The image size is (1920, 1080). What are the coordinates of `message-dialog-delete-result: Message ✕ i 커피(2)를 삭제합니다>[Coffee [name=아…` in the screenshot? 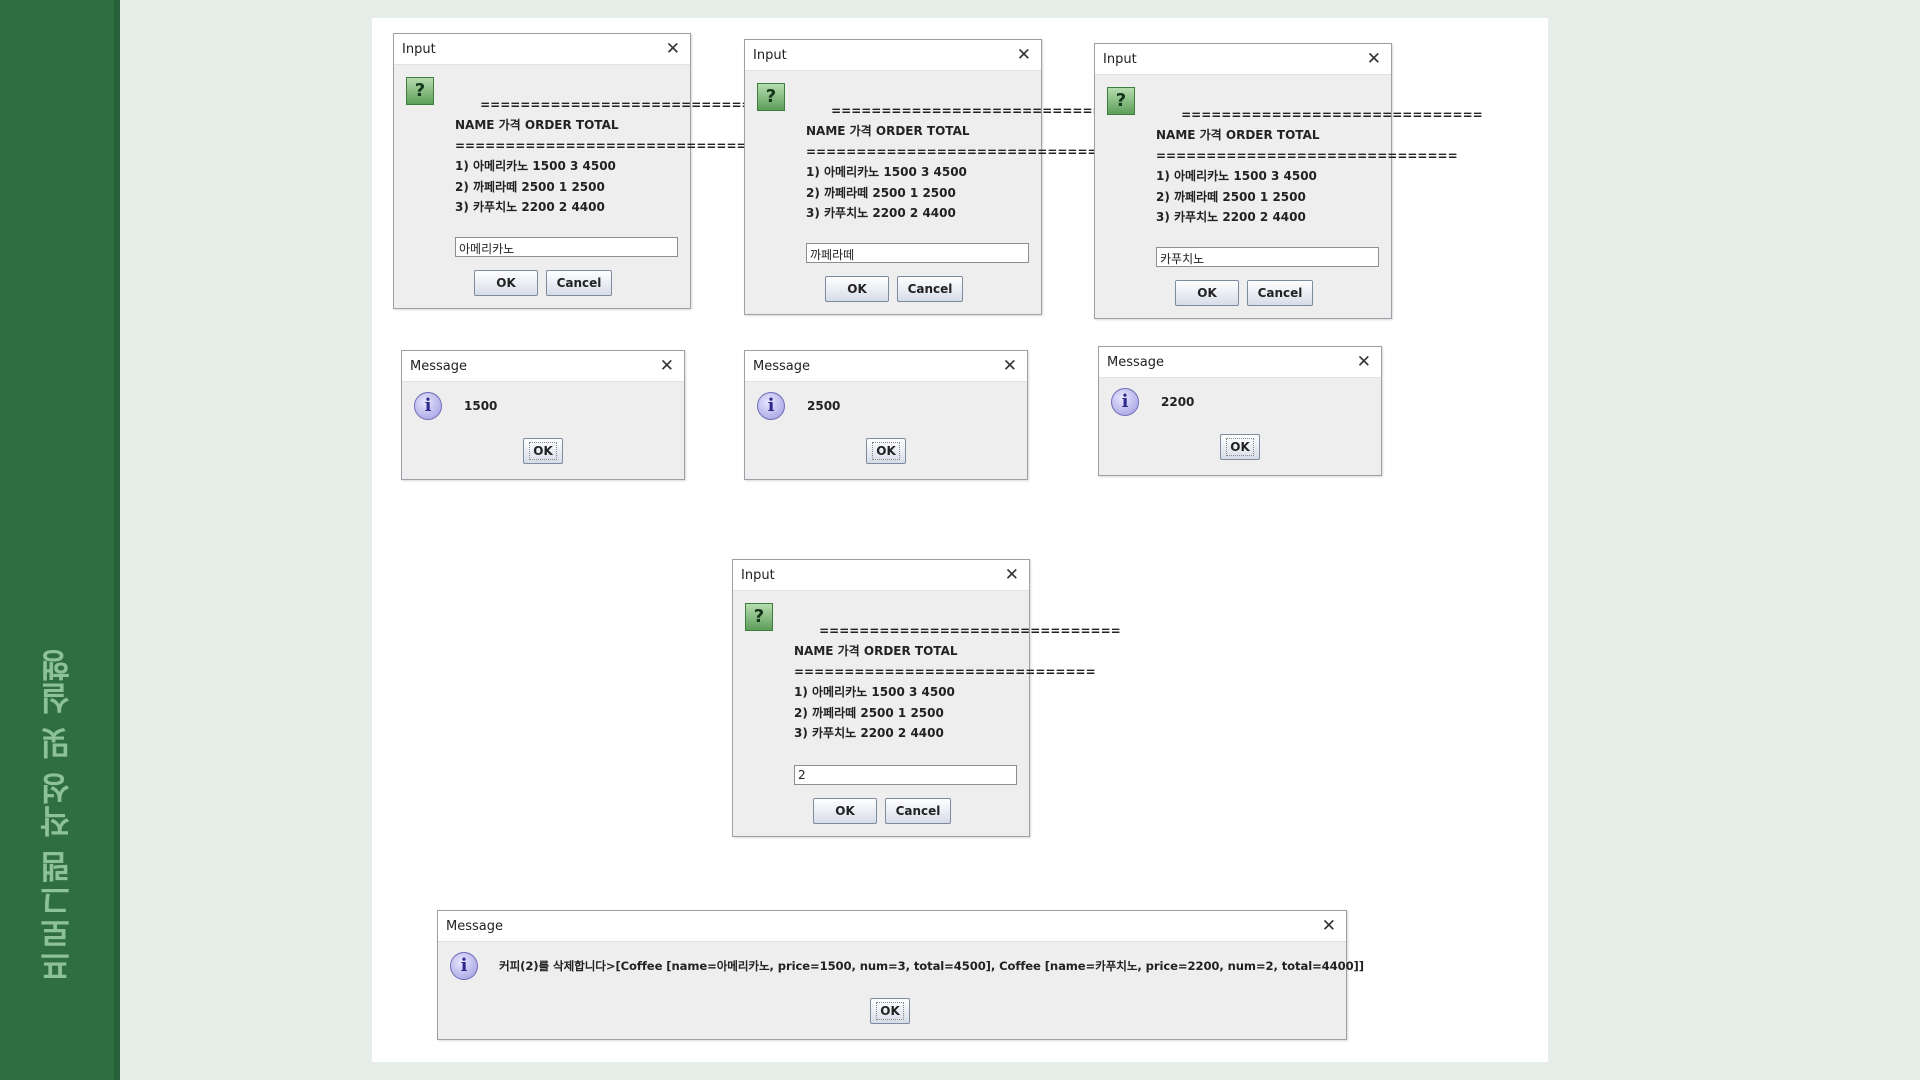 It's located at (900, 975).